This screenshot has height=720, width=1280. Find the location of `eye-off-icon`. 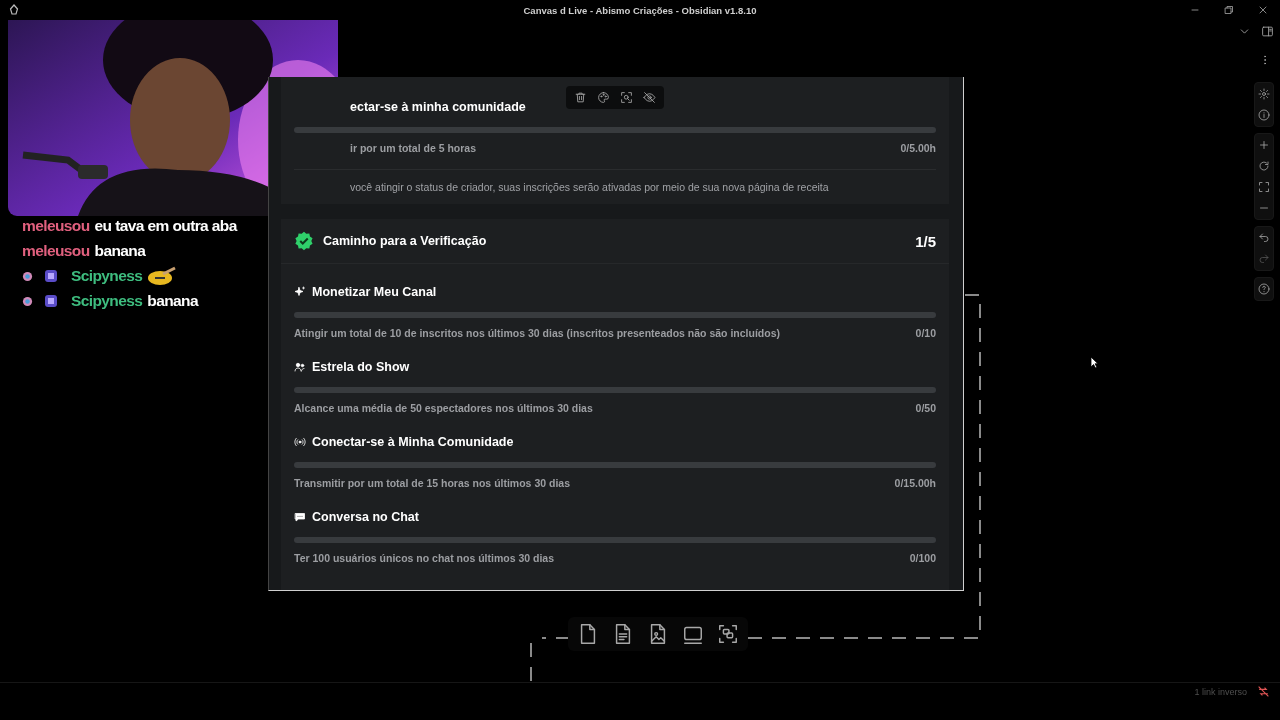

eye-off-icon is located at coordinates (649, 97).